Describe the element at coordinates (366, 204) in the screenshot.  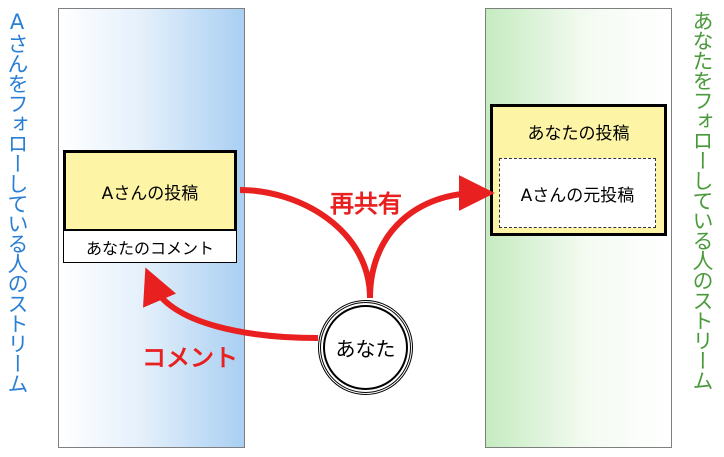
I see `reshare-label: 再共有` at that location.